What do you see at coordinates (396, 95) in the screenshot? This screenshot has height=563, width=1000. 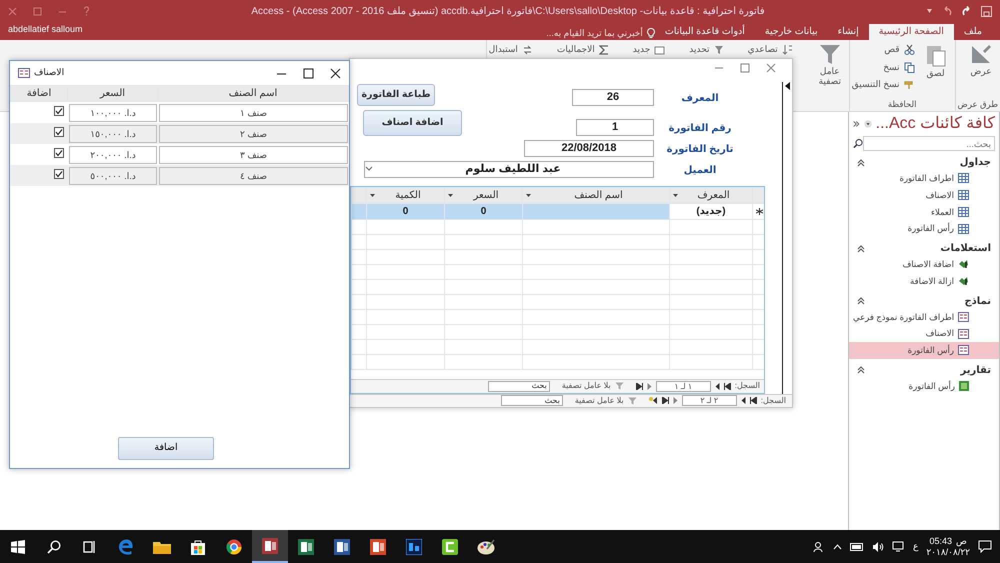 I see `form-button: طباعة الفاتورة` at bounding box center [396, 95].